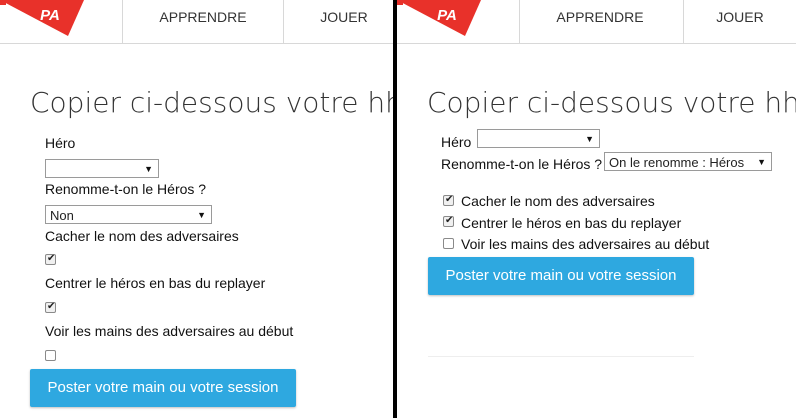 This screenshot has width=796, height=418. What do you see at coordinates (62, 215) in the screenshot?
I see `rename-select-value: Non` at bounding box center [62, 215].